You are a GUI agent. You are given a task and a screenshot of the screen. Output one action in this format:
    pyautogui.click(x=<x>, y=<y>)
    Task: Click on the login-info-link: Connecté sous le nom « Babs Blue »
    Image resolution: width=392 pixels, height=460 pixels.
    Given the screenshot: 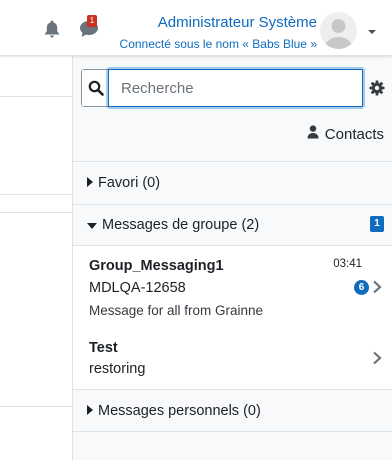 What is the action you would take?
    pyautogui.click(x=218, y=44)
    